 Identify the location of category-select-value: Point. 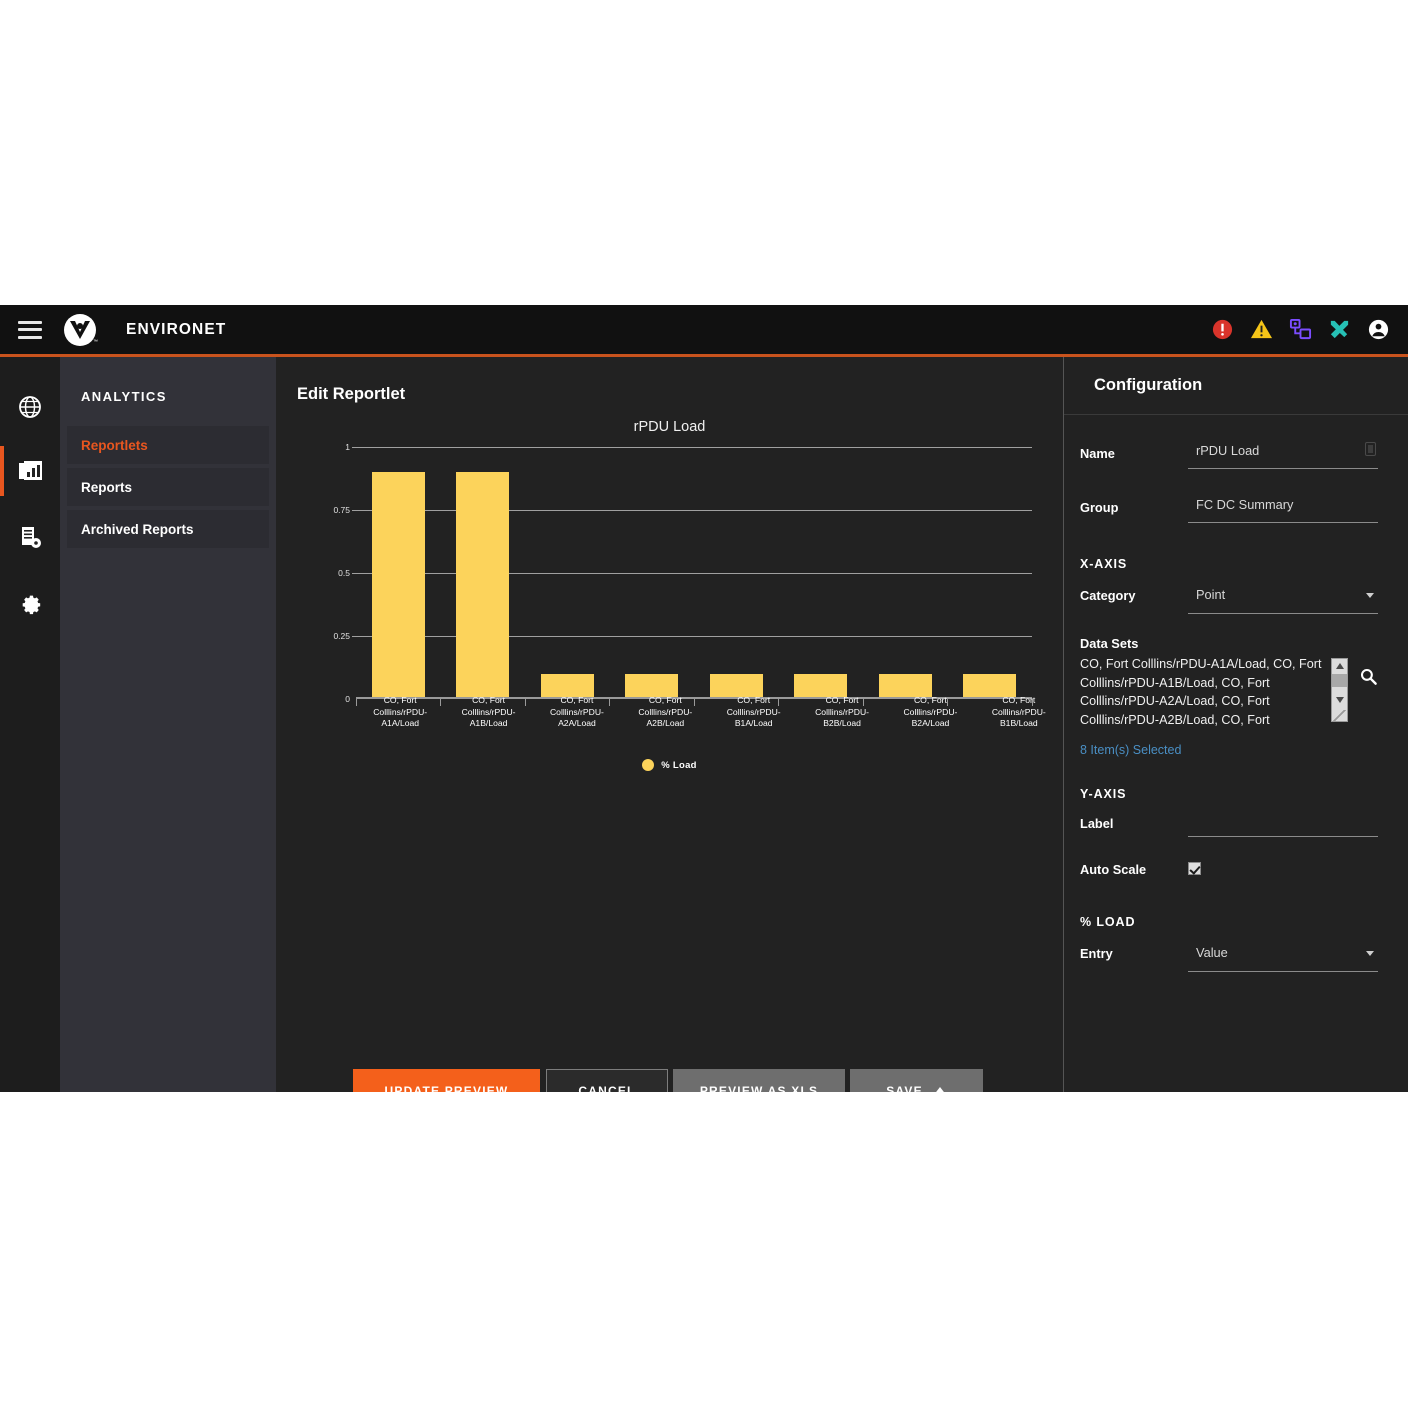
(1211, 594).